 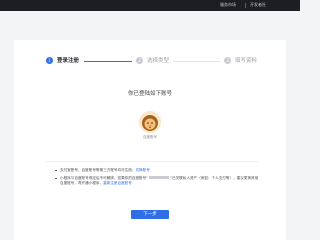 I want to click on switch-account-link: 切换账号, so click(x=142, y=170).